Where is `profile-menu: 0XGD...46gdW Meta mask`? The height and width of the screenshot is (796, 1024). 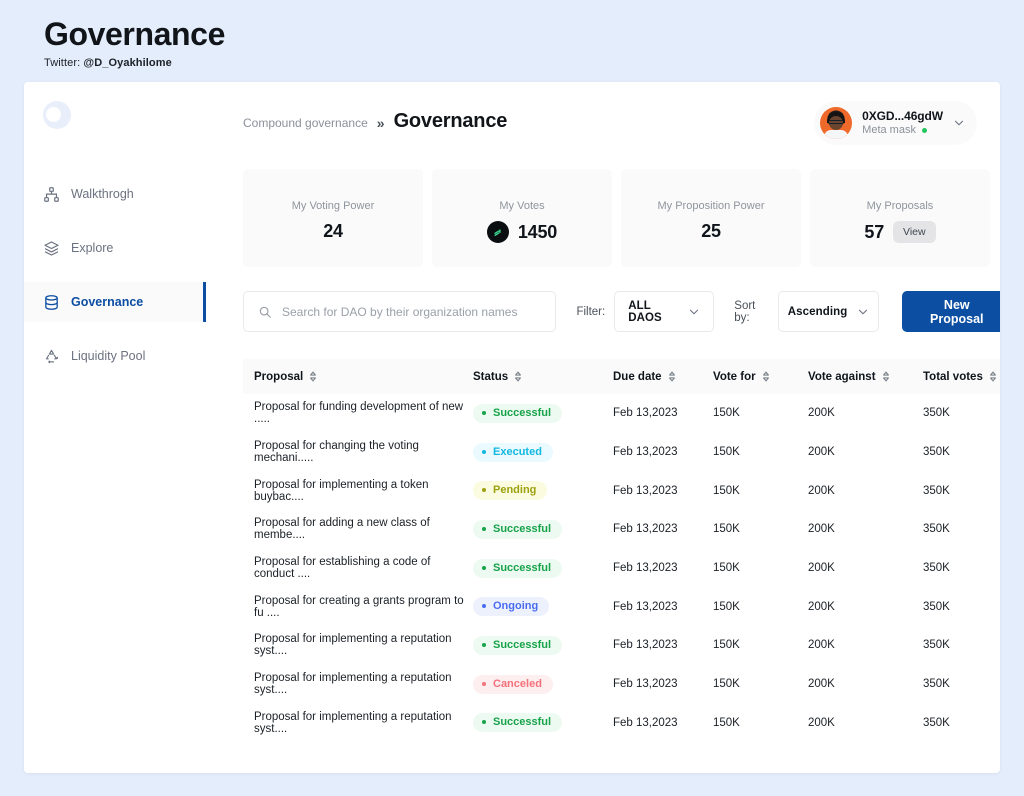
profile-menu: 0XGD...46gdW Meta mask is located at coordinates (895, 123).